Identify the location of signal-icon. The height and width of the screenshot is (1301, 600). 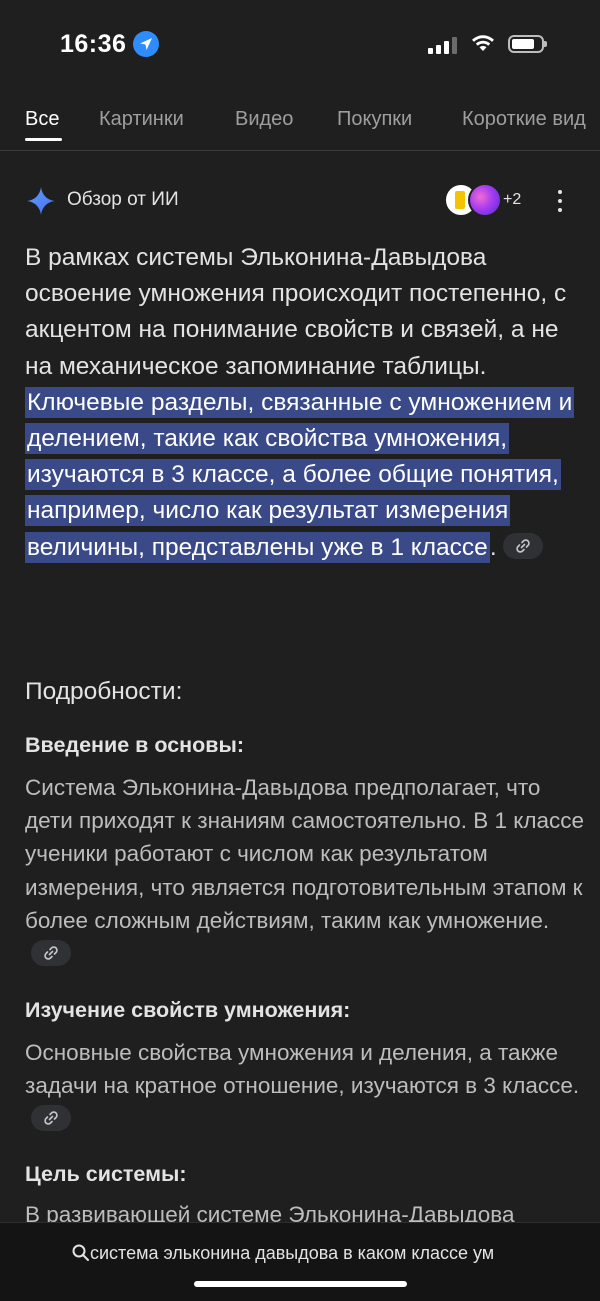
(445, 45).